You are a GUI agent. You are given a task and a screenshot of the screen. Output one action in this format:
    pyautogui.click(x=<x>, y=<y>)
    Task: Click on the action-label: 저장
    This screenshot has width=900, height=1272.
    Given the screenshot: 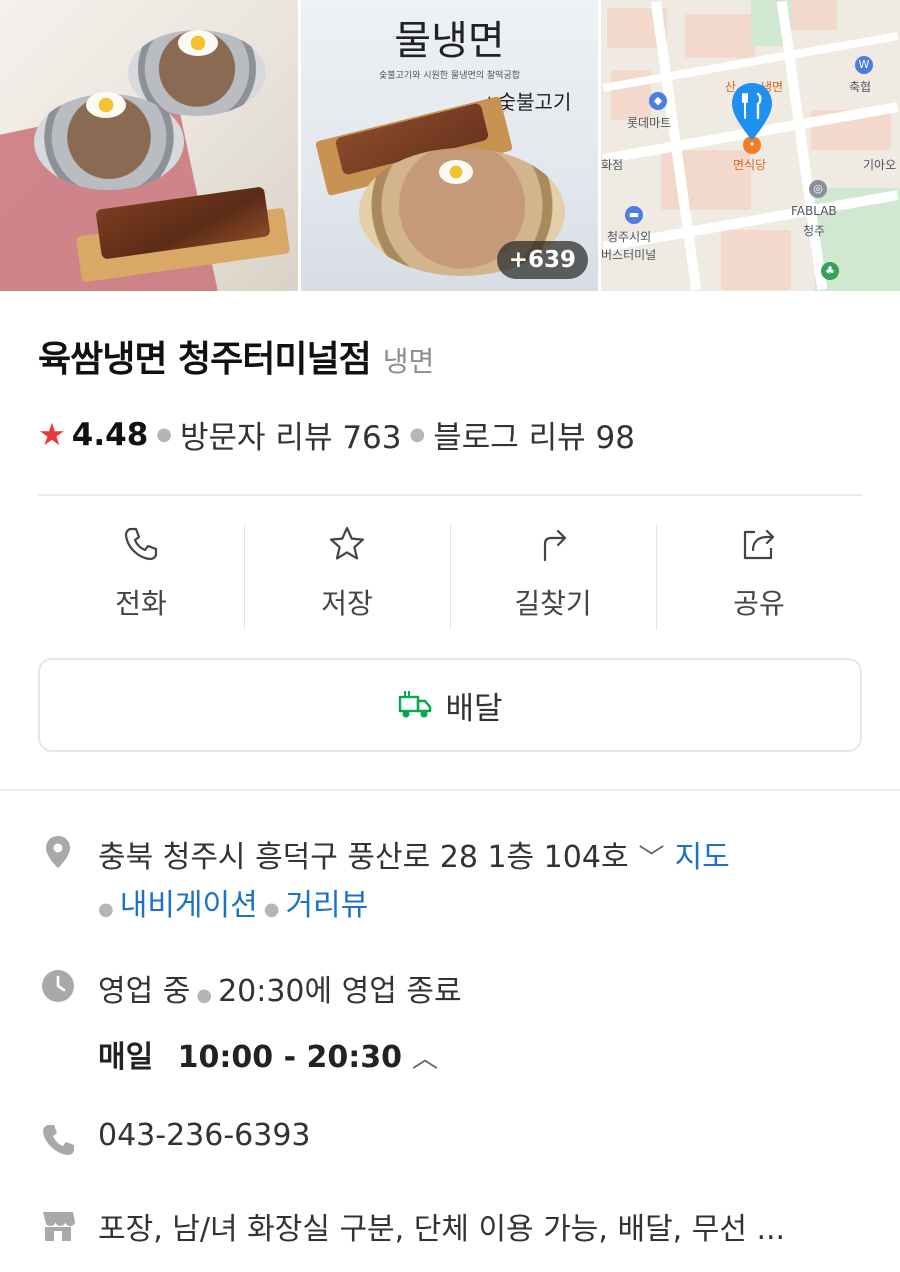 What is the action you would take?
    pyautogui.click(x=347, y=603)
    